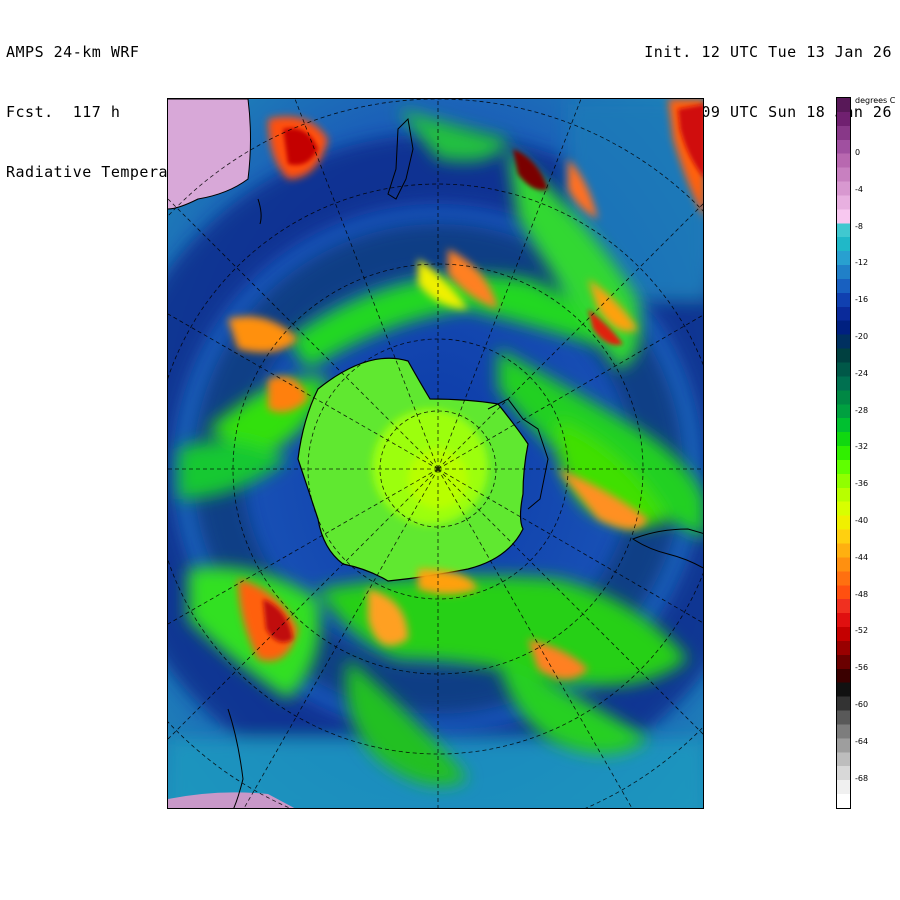 The image size is (900, 900). I want to click on colorbar-units: degrees C, so click(875, 100).